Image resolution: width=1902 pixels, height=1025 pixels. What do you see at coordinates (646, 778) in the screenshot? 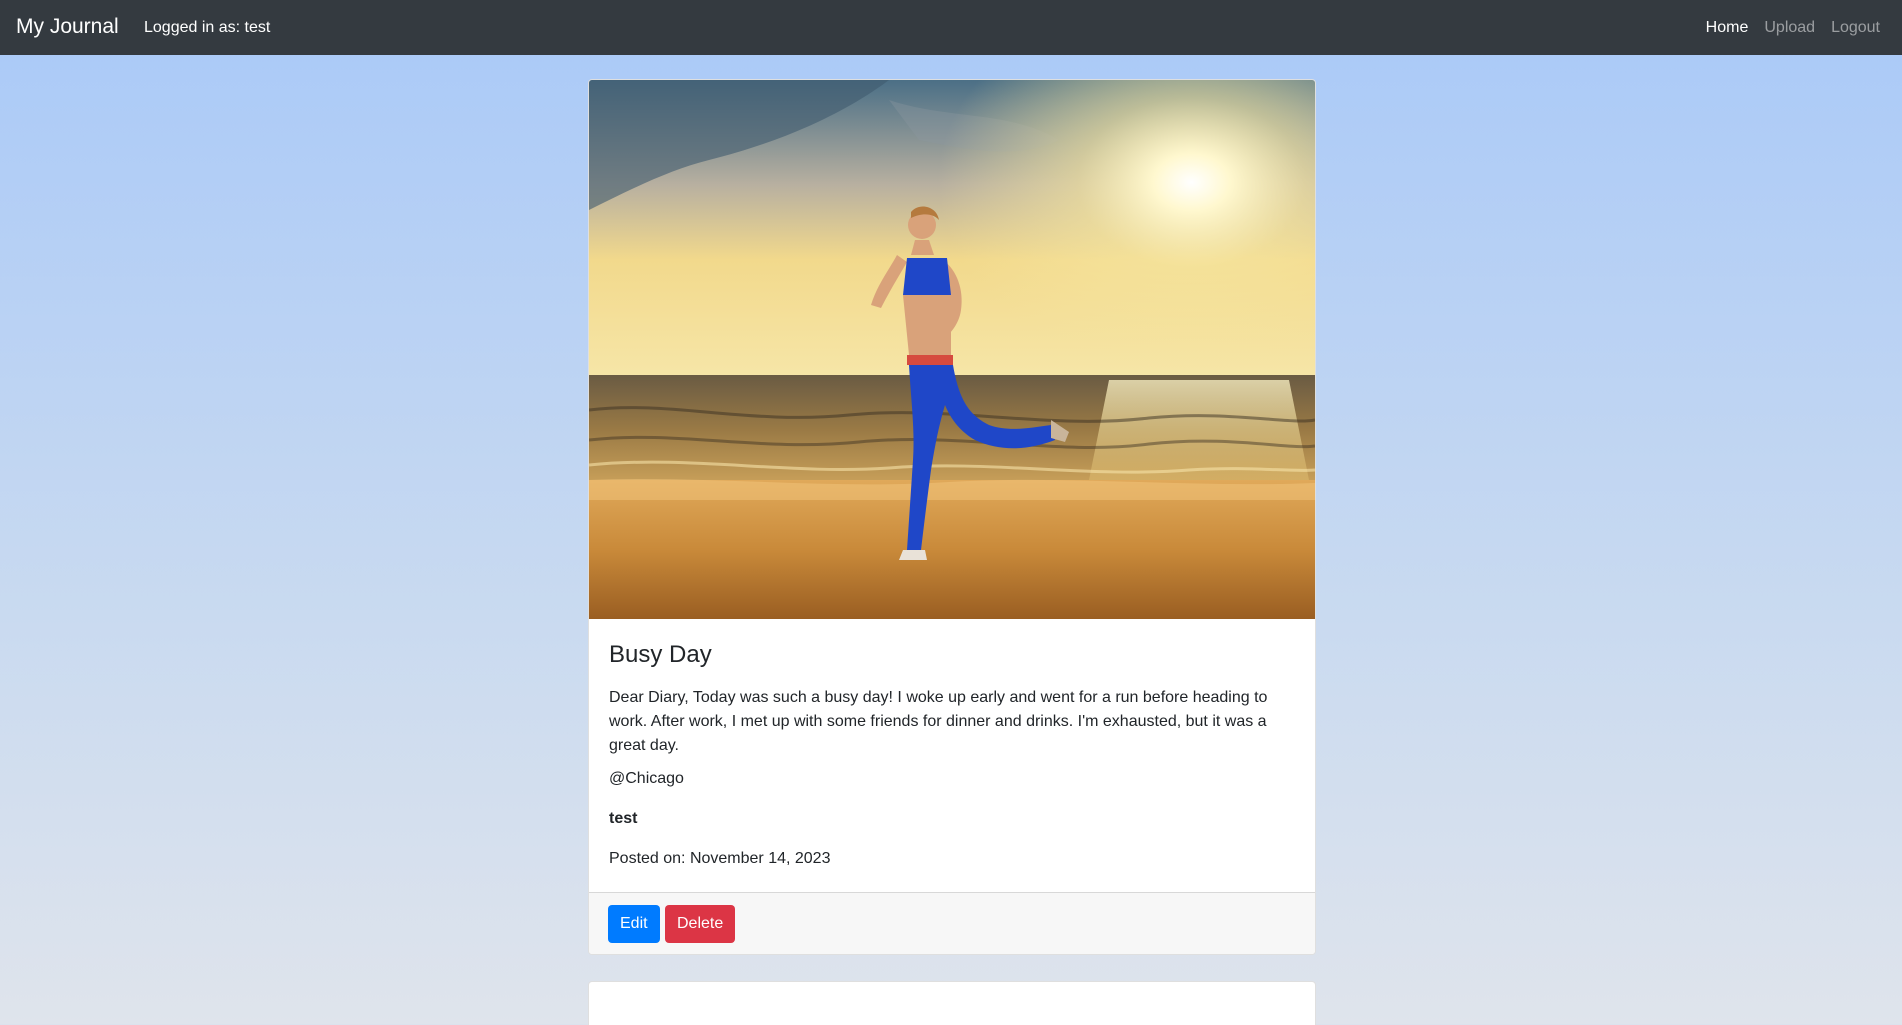
I see `entry-location: @Chicago` at bounding box center [646, 778].